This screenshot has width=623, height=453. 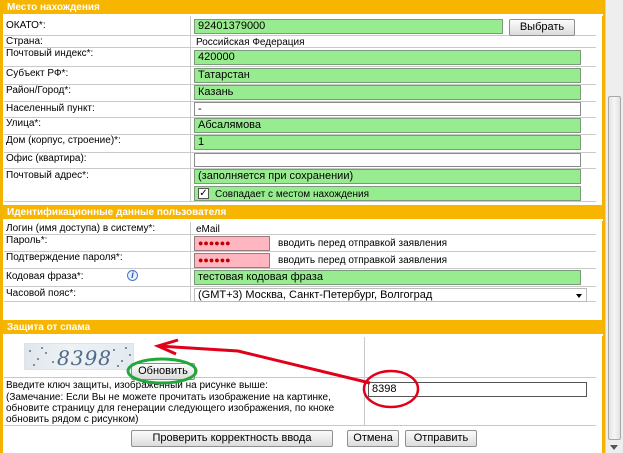 What do you see at coordinates (363, 243) in the screenshot?
I see `password-hint: вводить перед отправкой заявления` at bounding box center [363, 243].